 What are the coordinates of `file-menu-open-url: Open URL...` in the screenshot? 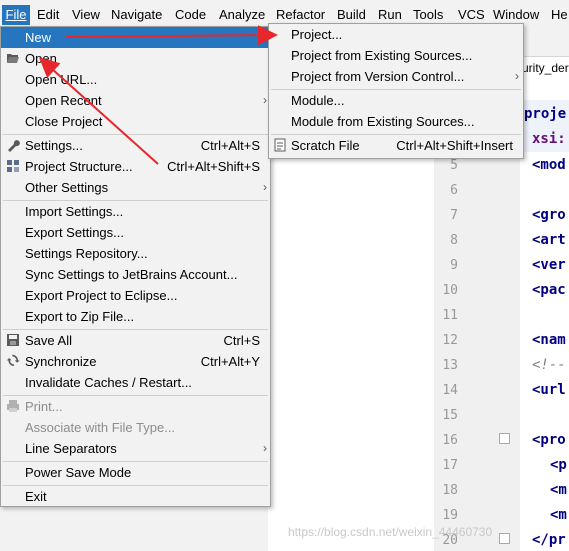 It's located at (135, 79).